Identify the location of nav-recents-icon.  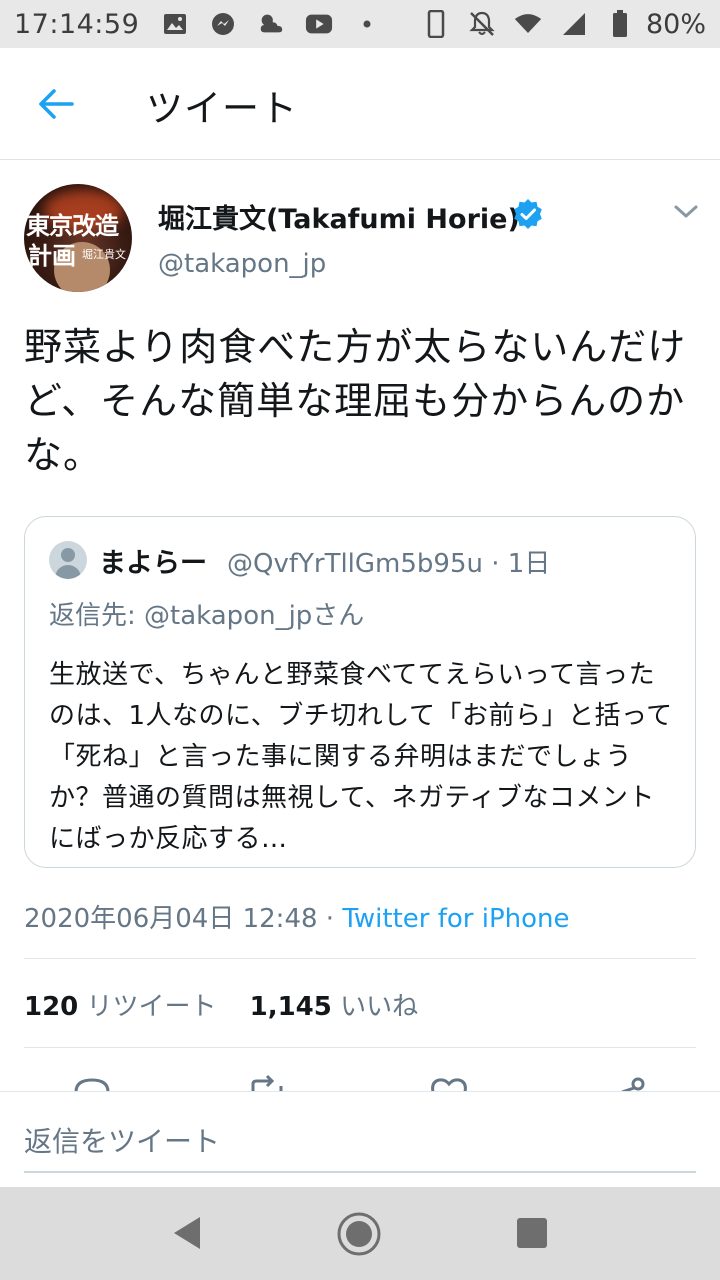
(532, 1233).